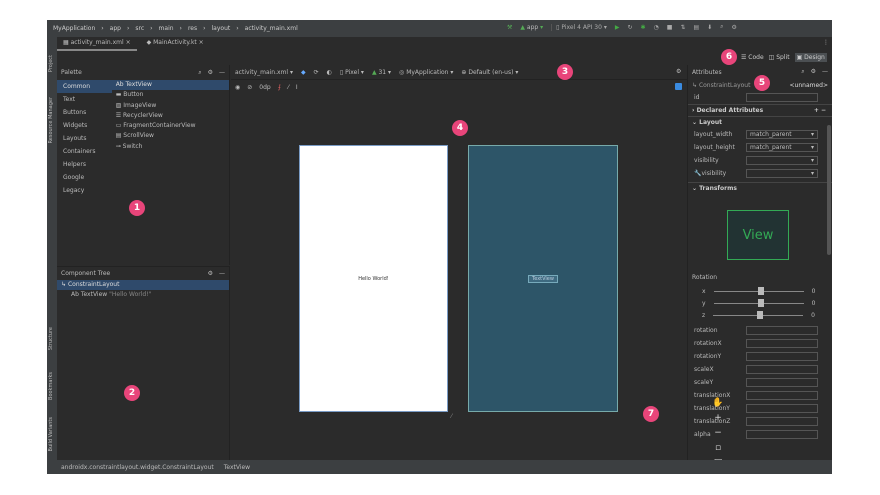 The height and width of the screenshot is (495, 880). Describe the element at coordinates (175, 44) in the screenshot. I see `tab-main-activity: ◆ MainActivity.kt ×` at that location.